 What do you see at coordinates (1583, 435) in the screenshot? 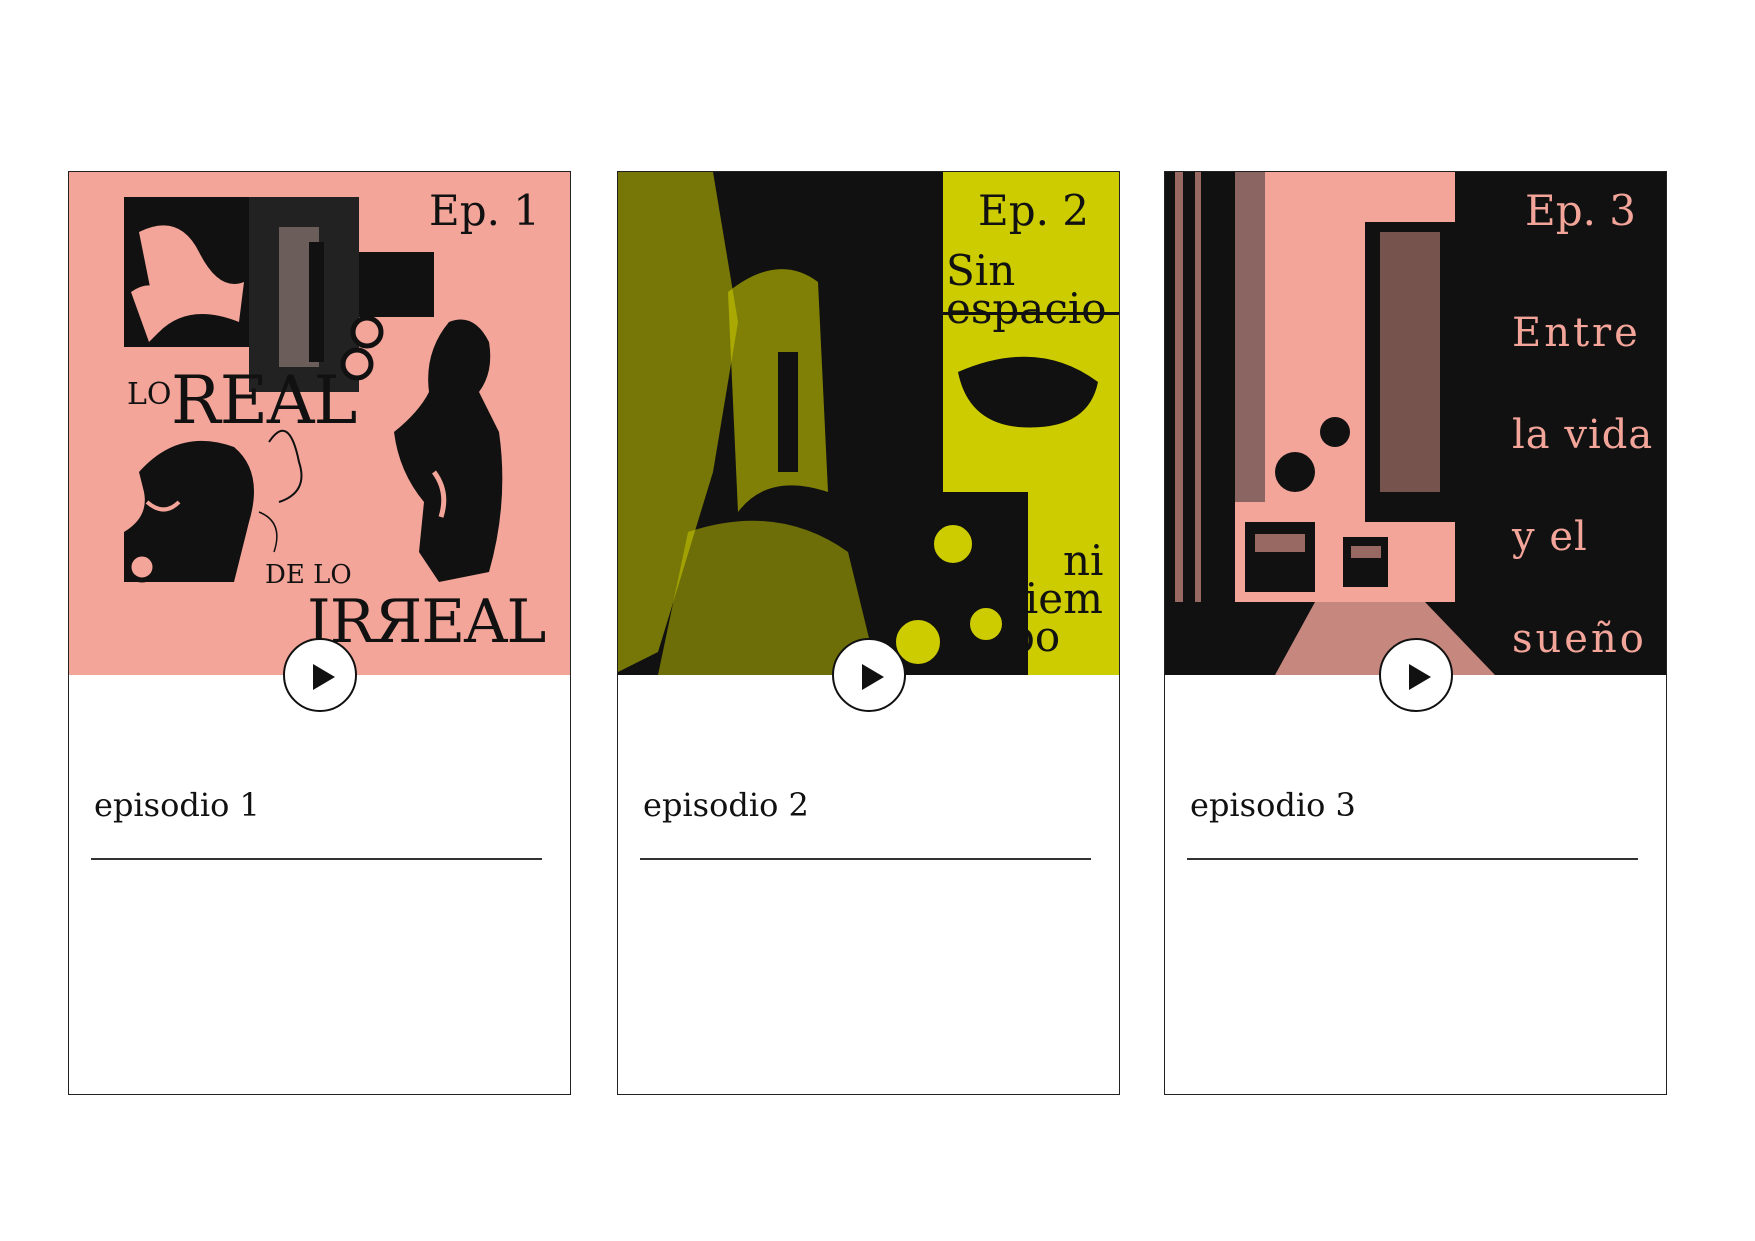
I see `cover-text-line: la vida` at bounding box center [1583, 435].